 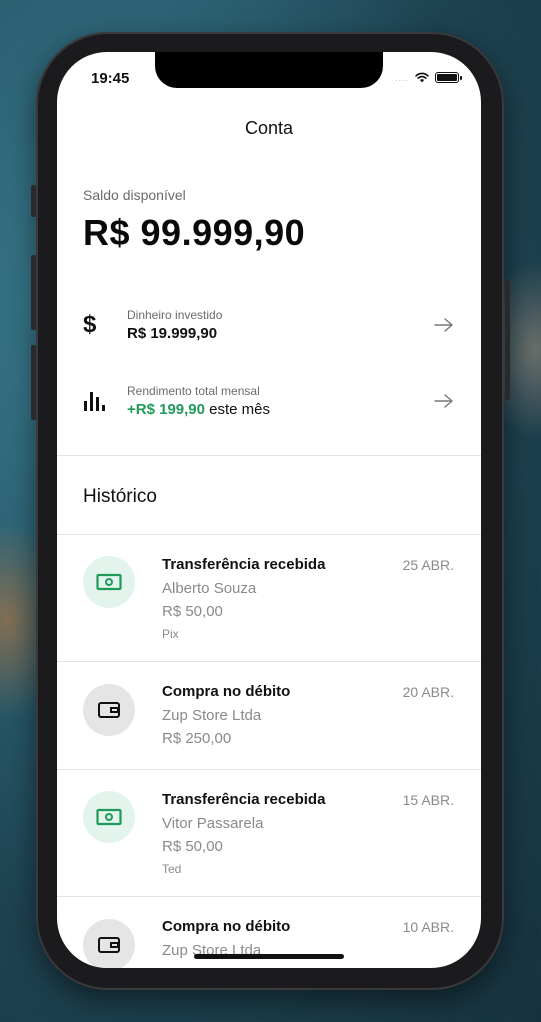 What do you see at coordinates (237, 409) in the screenshot?
I see `yield-suffix: este mês` at bounding box center [237, 409].